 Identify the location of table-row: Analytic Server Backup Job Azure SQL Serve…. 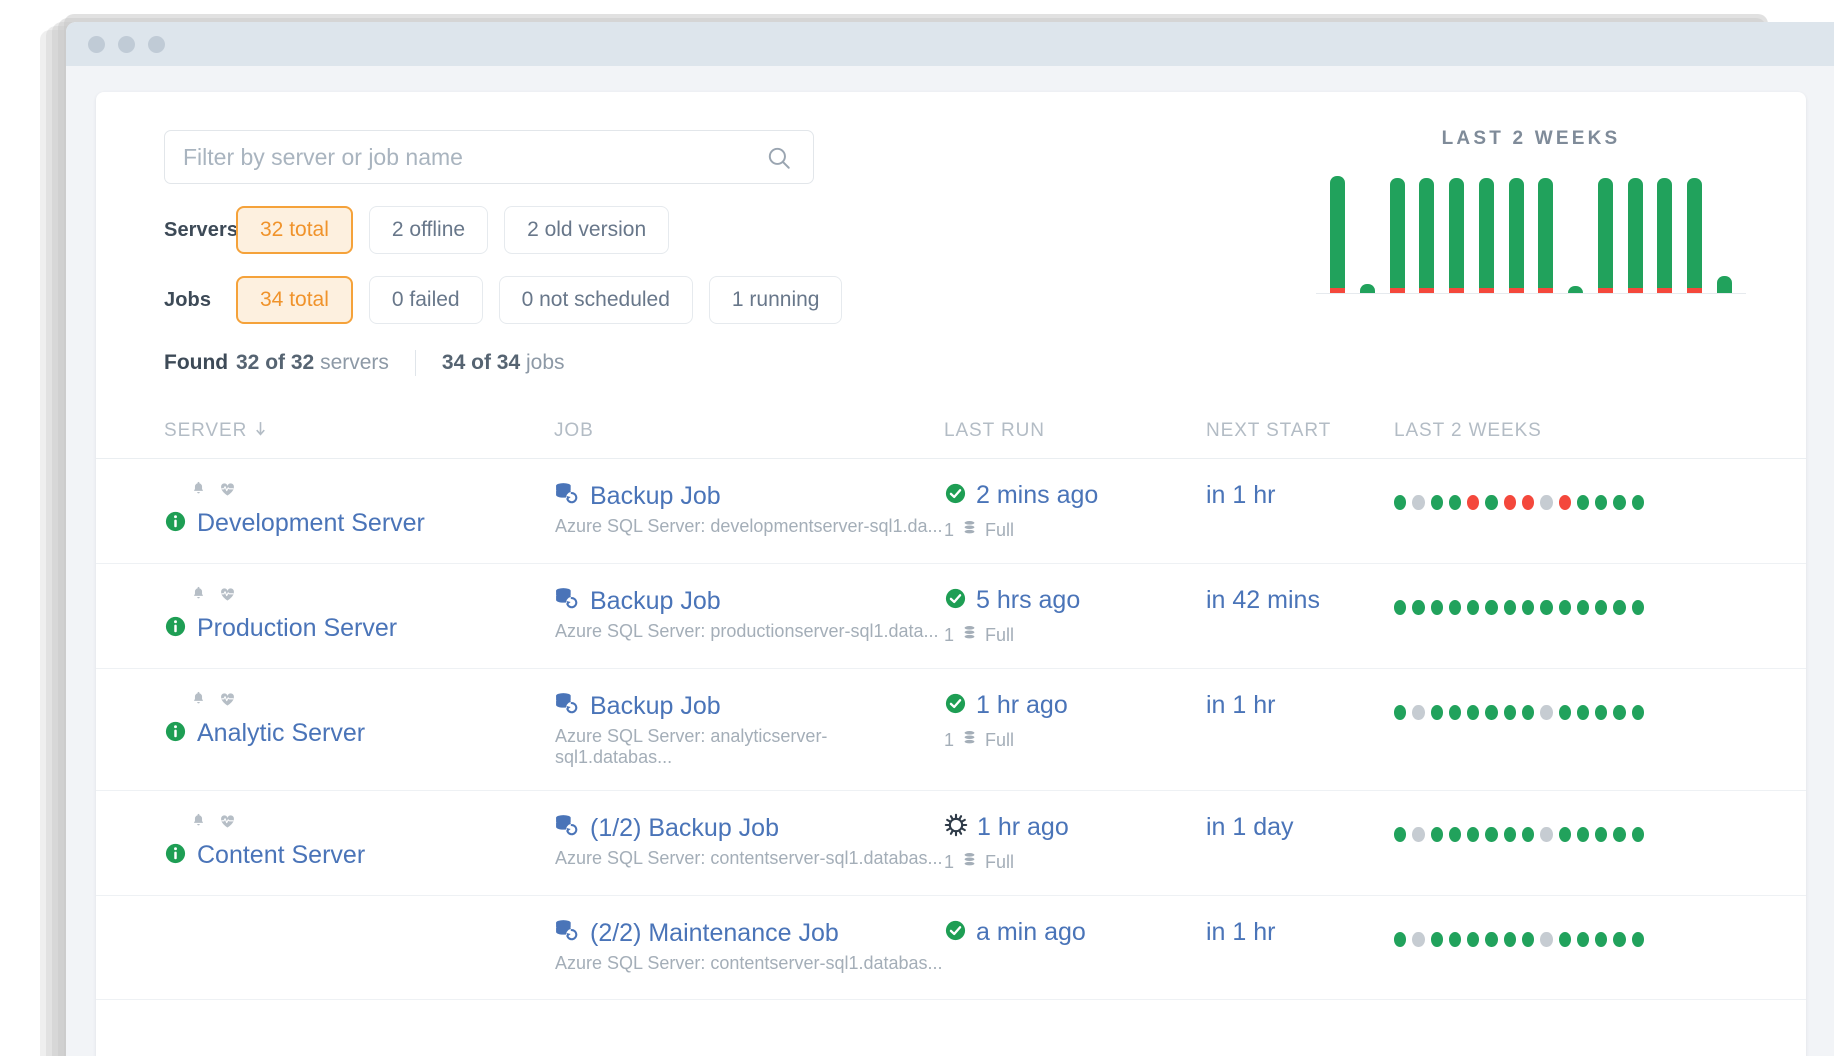
(951, 730).